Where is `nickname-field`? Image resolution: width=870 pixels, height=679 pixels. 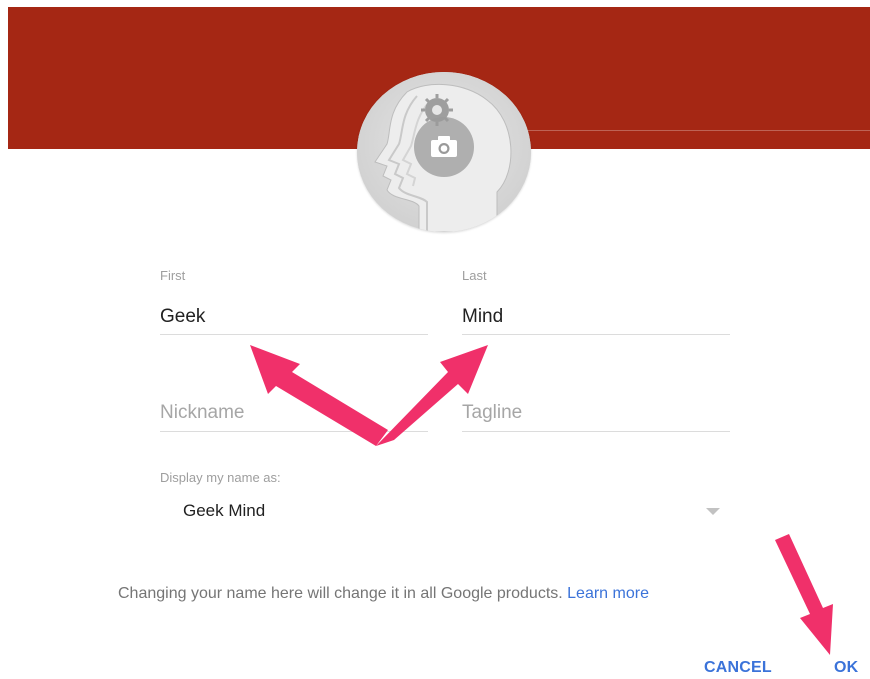 nickname-field is located at coordinates (294, 416).